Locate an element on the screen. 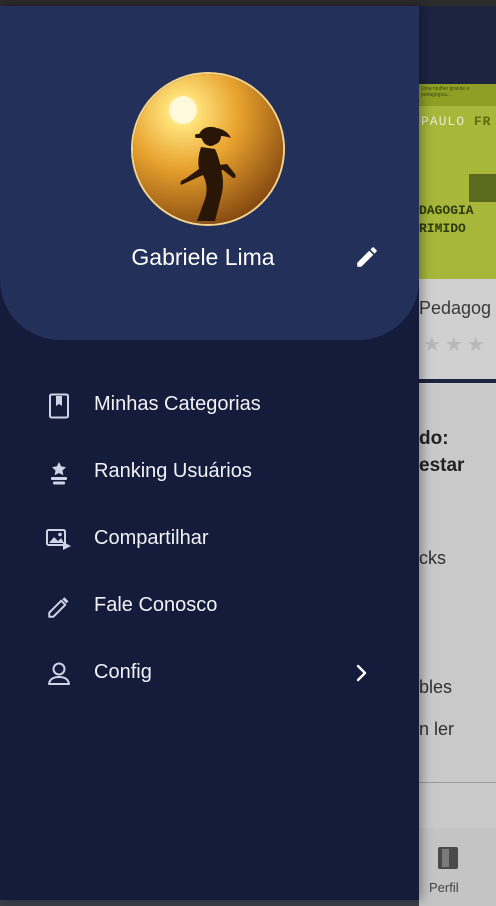 The image size is (496, 906). ranking-icon is located at coordinates (59, 473).